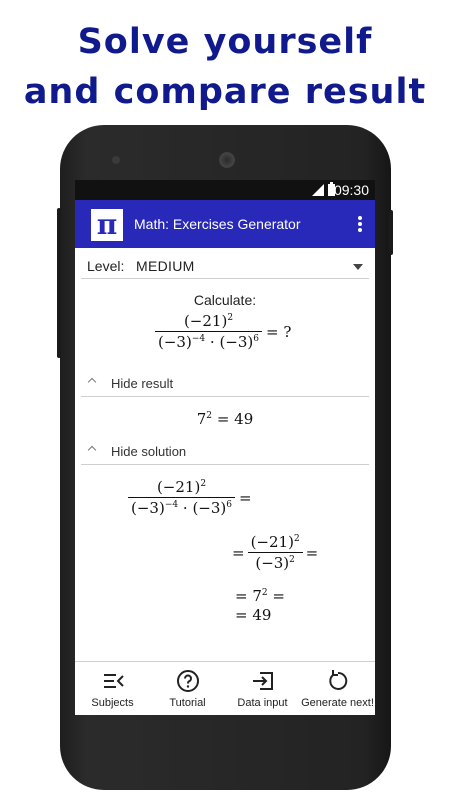 The height and width of the screenshot is (800, 450). I want to click on step2-denominator-exponent: 2, so click(292, 560).